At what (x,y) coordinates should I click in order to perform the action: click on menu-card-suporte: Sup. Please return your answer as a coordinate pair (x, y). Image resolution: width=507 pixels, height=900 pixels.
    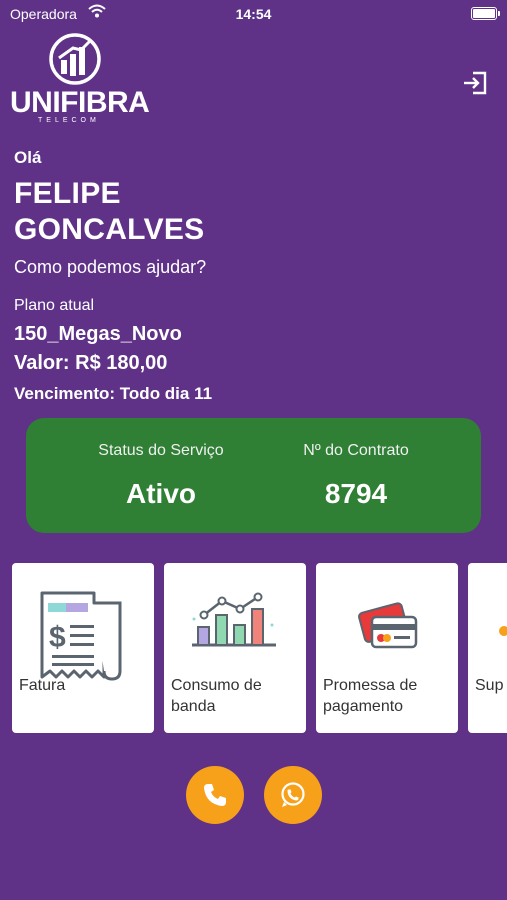
    Looking at the image, I should click on (487, 648).